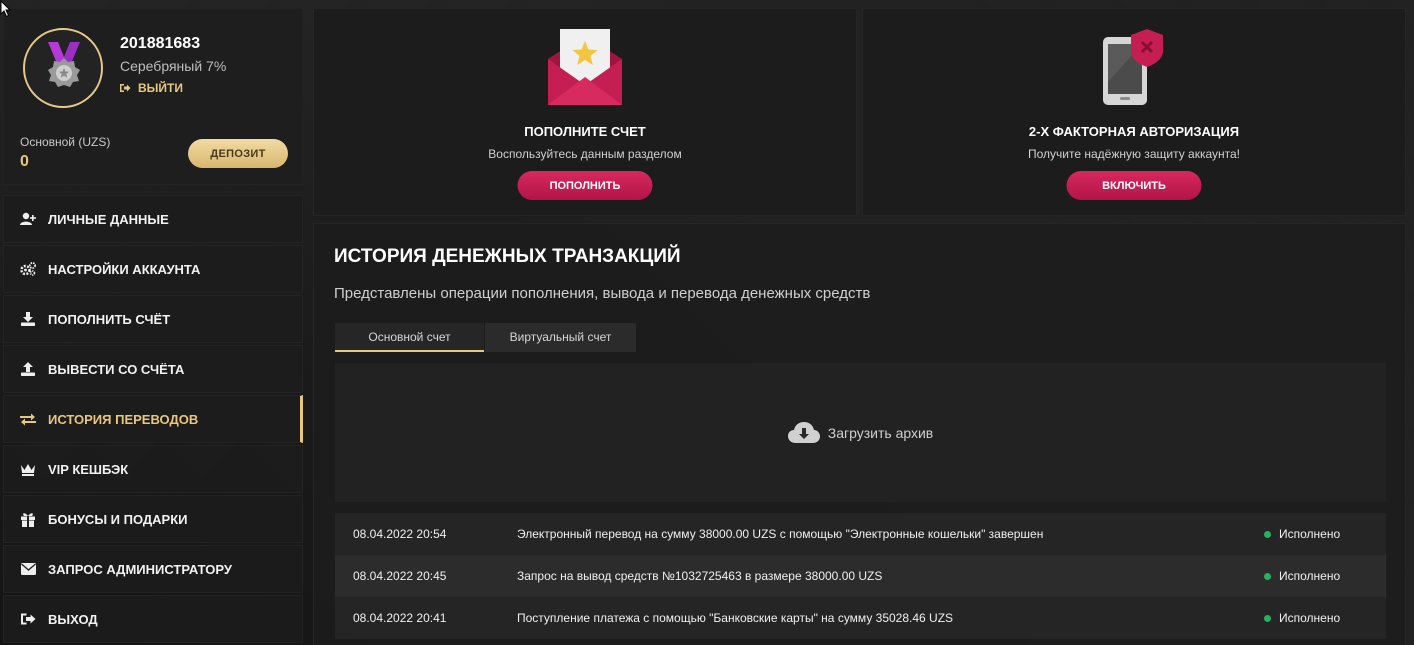 The width and height of the screenshot is (1414, 645). What do you see at coordinates (28, 469) in the screenshot?
I see `crown-icon` at bounding box center [28, 469].